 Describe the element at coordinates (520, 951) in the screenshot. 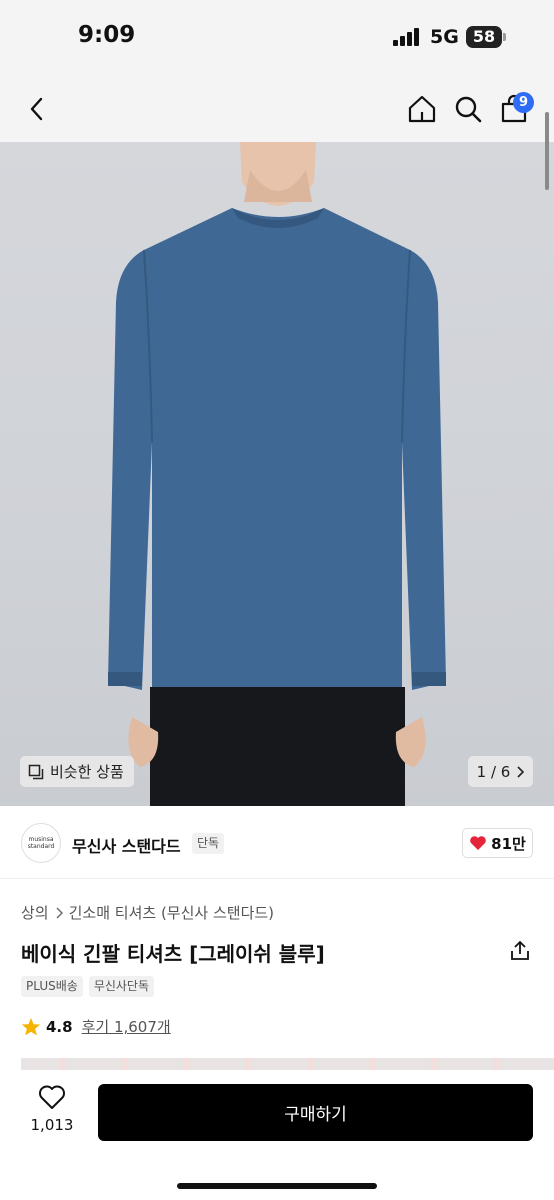

I see `share-icon` at that location.